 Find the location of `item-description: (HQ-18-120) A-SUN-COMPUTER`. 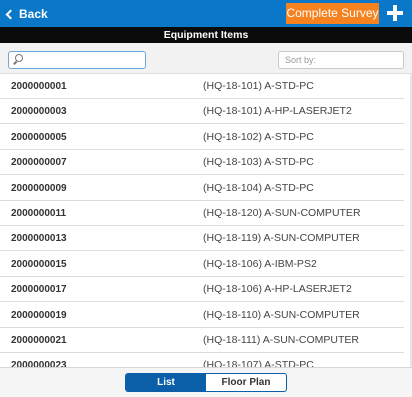

item-description: (HQ-18-120) A-SUN-COMPUTER is located at coordinates (282, 213).